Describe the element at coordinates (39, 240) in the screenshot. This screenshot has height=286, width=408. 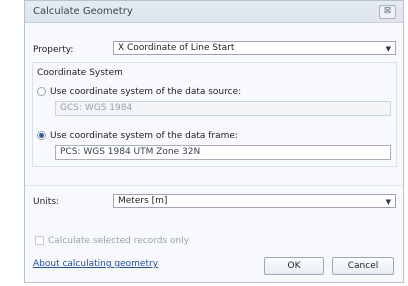
I see `selected-only-checkbox` at that location.